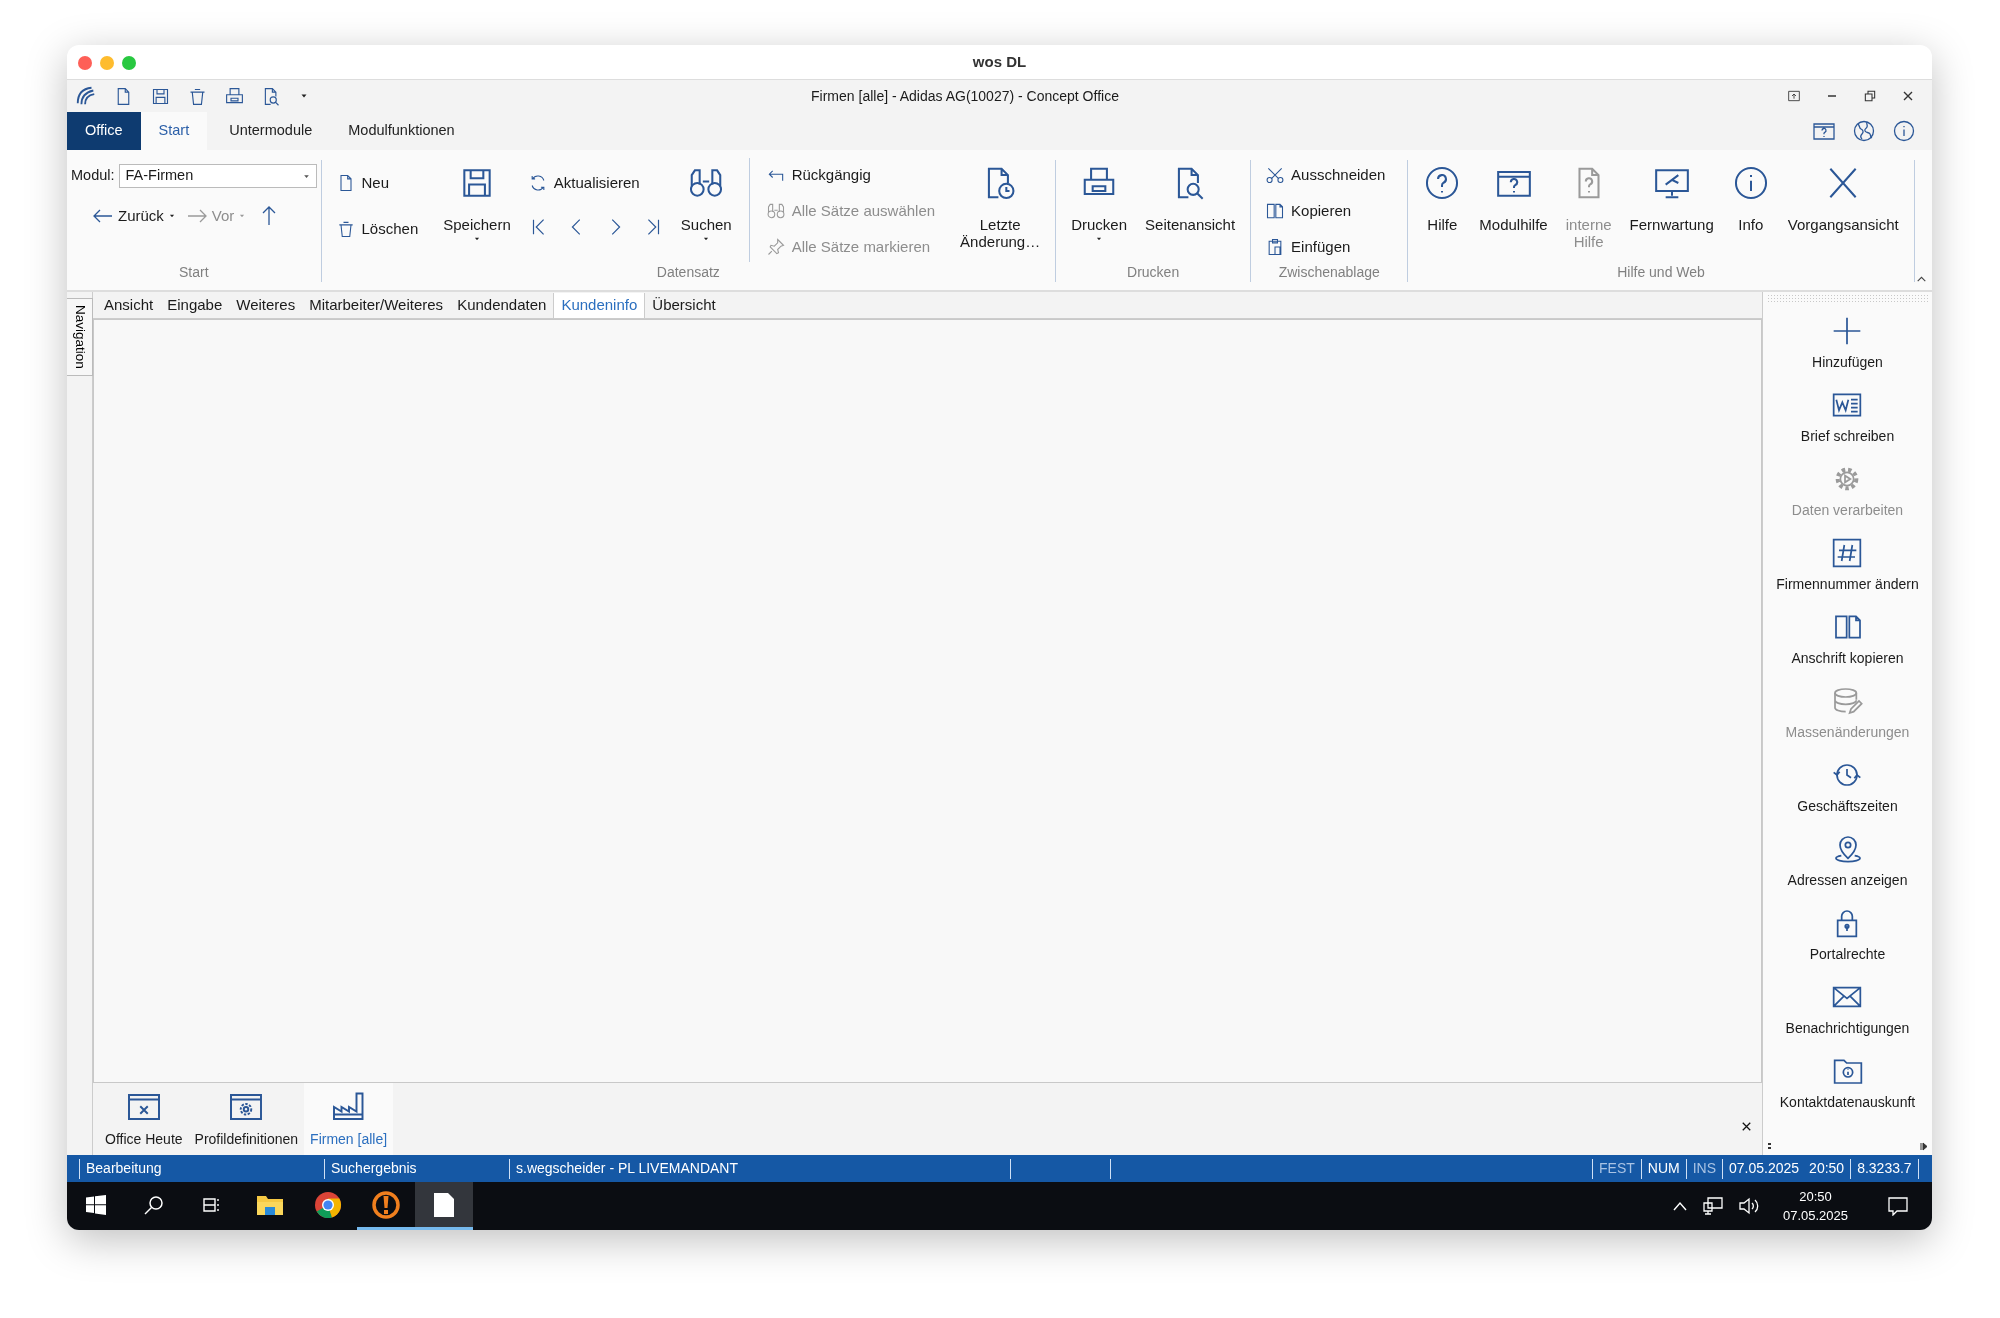 The height and width of the screenshot is (1318, 2000). I want to click on action-button: Adressen anzeigen, so click(1847, 870).